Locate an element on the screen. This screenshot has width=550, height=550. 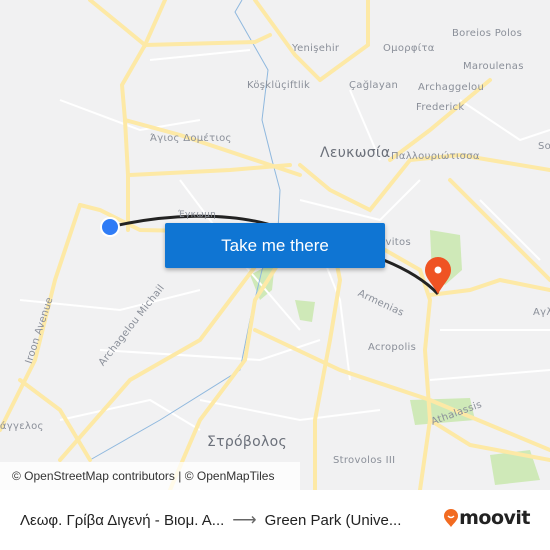
arrow-right-icon: ⟶ is located at coordinates (244, 519).